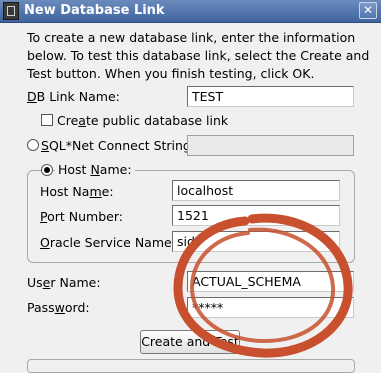 Image resolution: width=381 pixels, height=373 pixels. Describe the element at coordinates (47, 170) in the screenshot. I see `host-name-radio` at that location.